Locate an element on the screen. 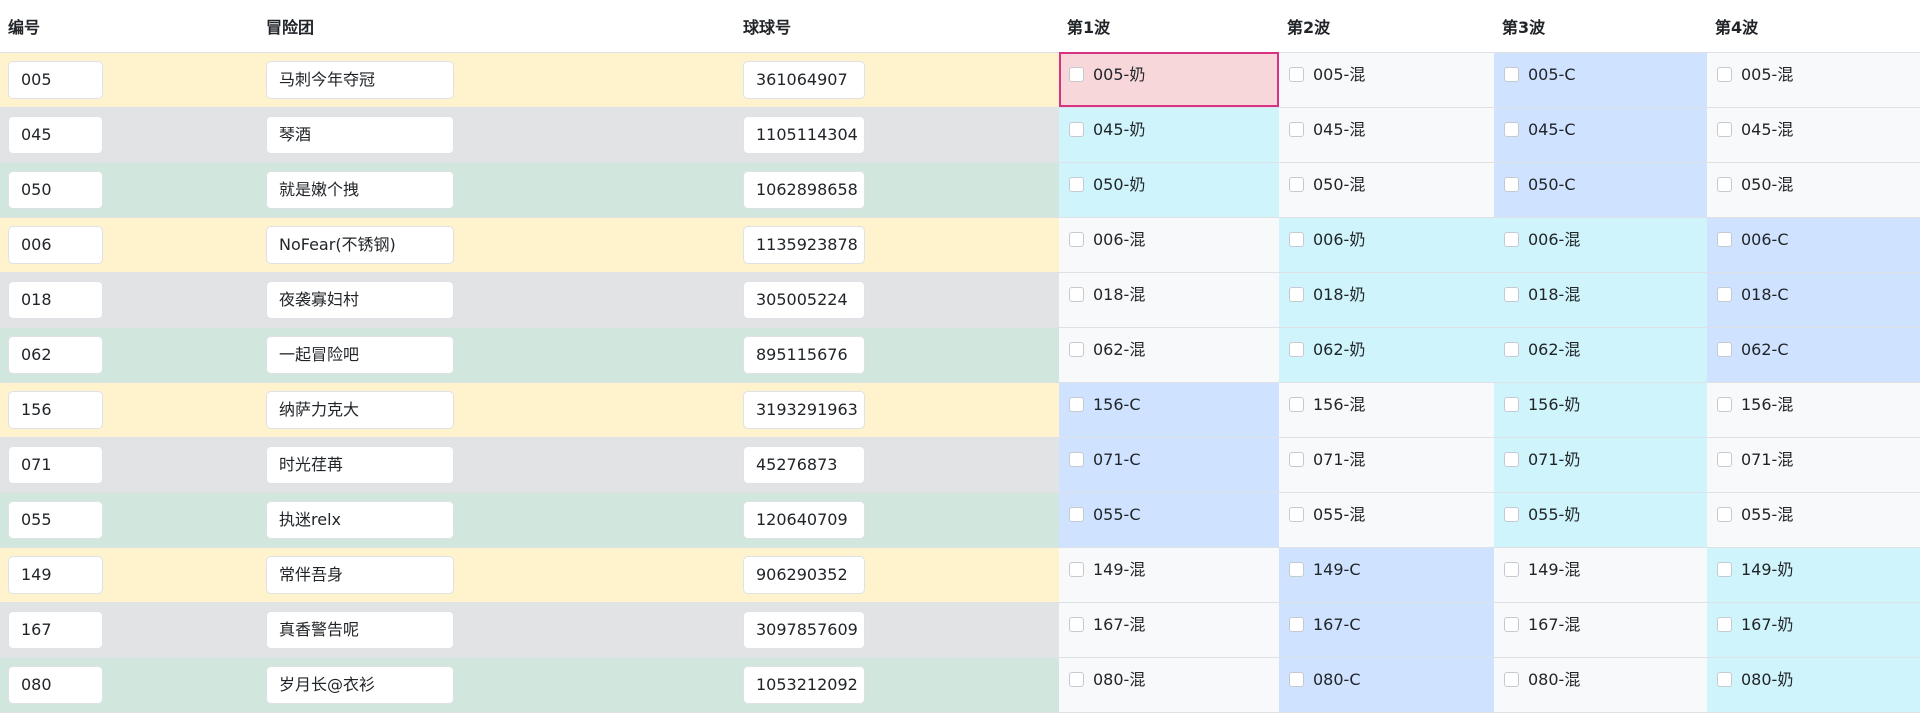 This screenshot has height=719, width=1920. qq-input: 45276873 is located at coordinates (804, 464).